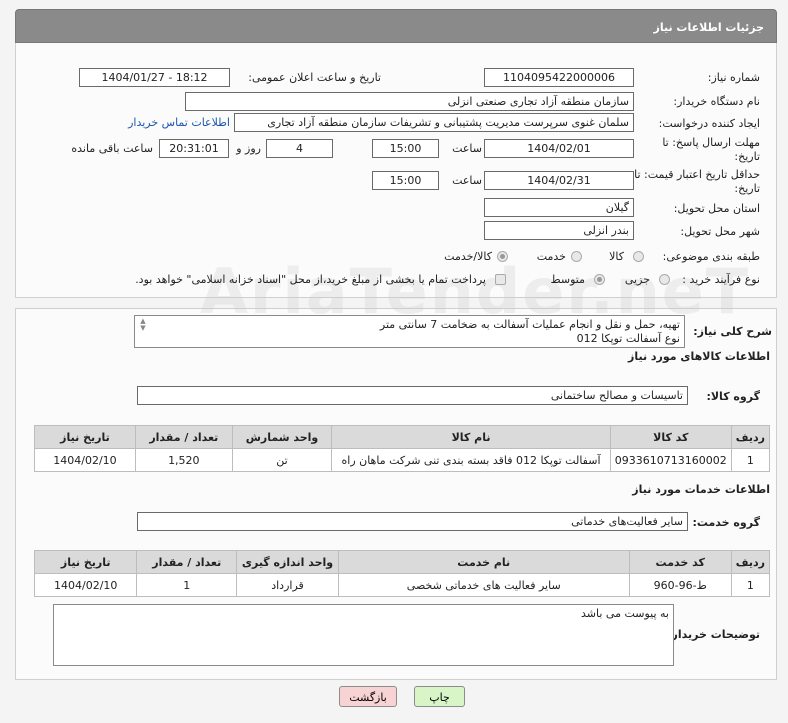 This screenshot has height=723, width=788. What do you see at coordinates (248, 148) in the screenshot?
I see `days-label: روز و` at bounding box center [248, 148].